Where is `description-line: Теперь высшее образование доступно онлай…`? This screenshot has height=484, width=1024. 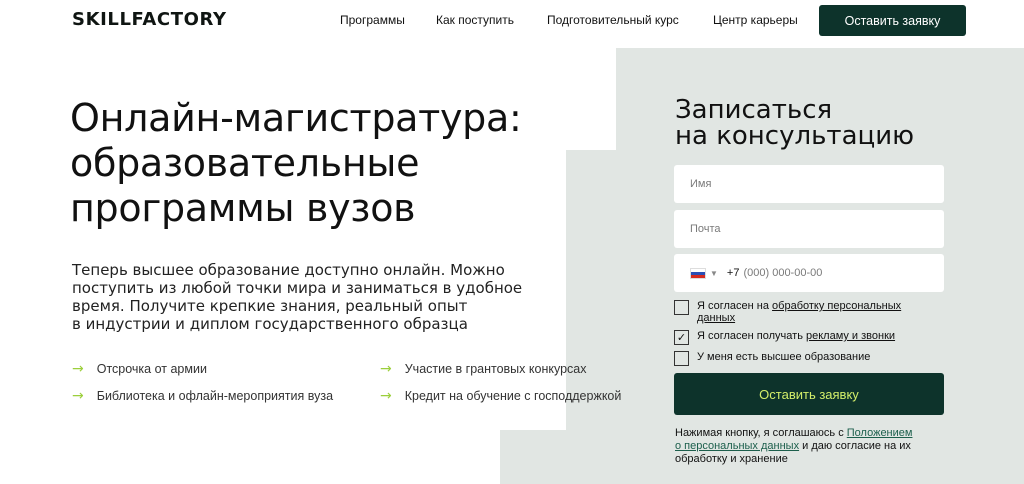 description-line: Теперь высшее образование доступно онлай… is located at coordinates (288, 270).